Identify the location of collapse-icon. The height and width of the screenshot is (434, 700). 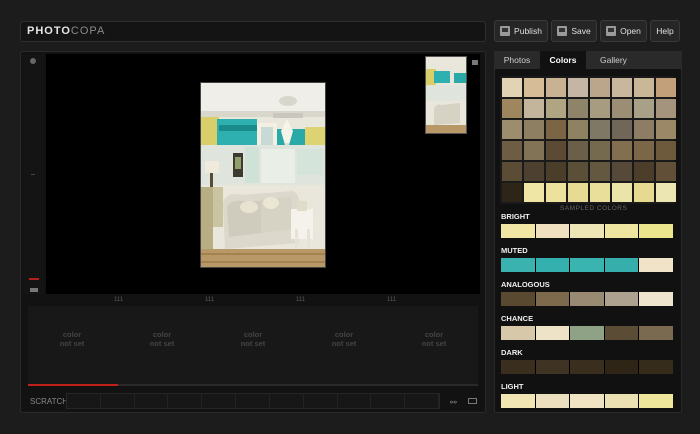
(34, 290).